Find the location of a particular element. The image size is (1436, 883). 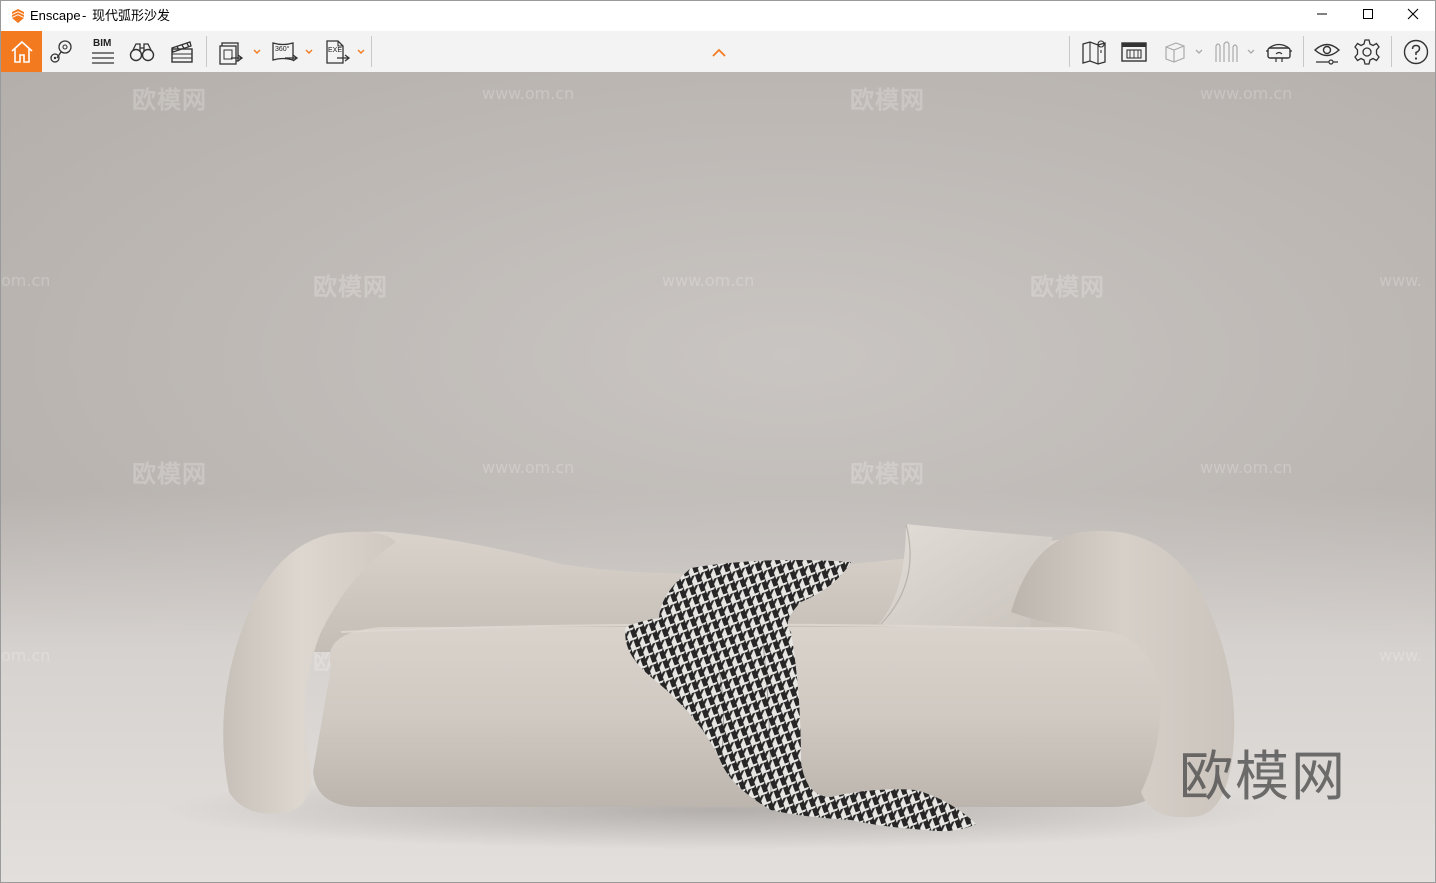

asset-library-button is located at coordinates (1134, 51).